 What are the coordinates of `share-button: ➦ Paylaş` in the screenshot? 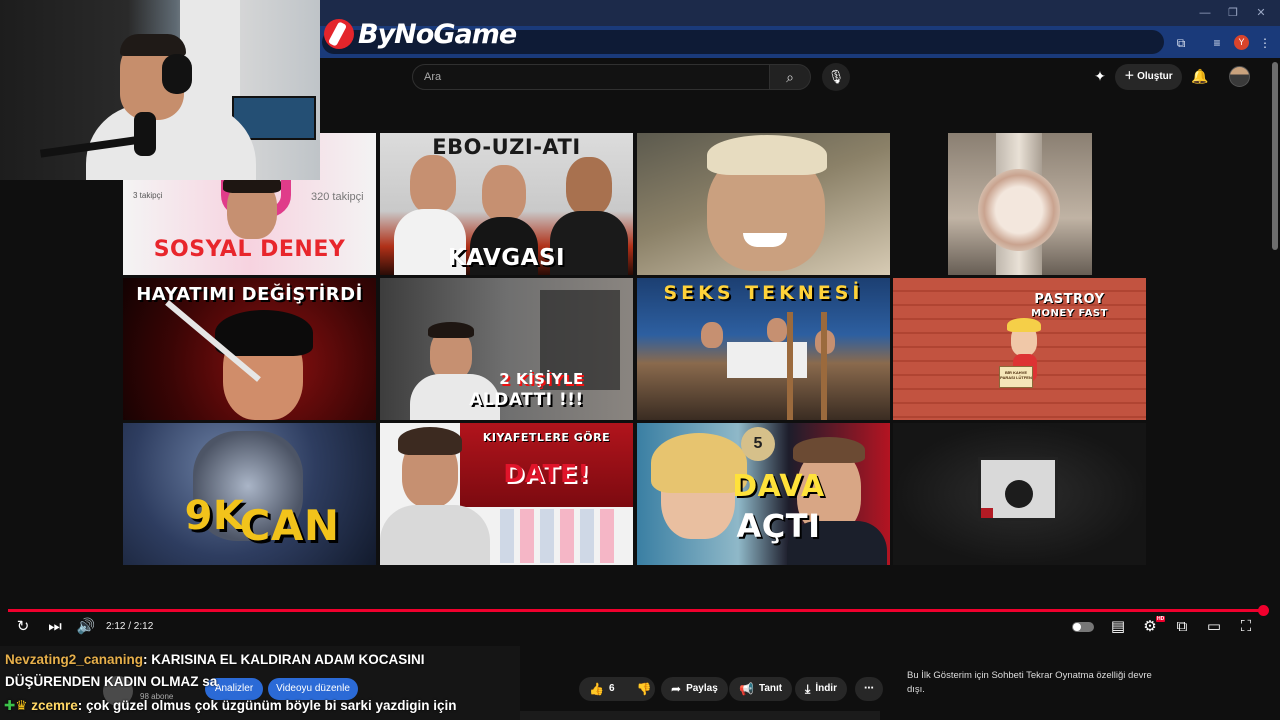 It's located at (694, 689).